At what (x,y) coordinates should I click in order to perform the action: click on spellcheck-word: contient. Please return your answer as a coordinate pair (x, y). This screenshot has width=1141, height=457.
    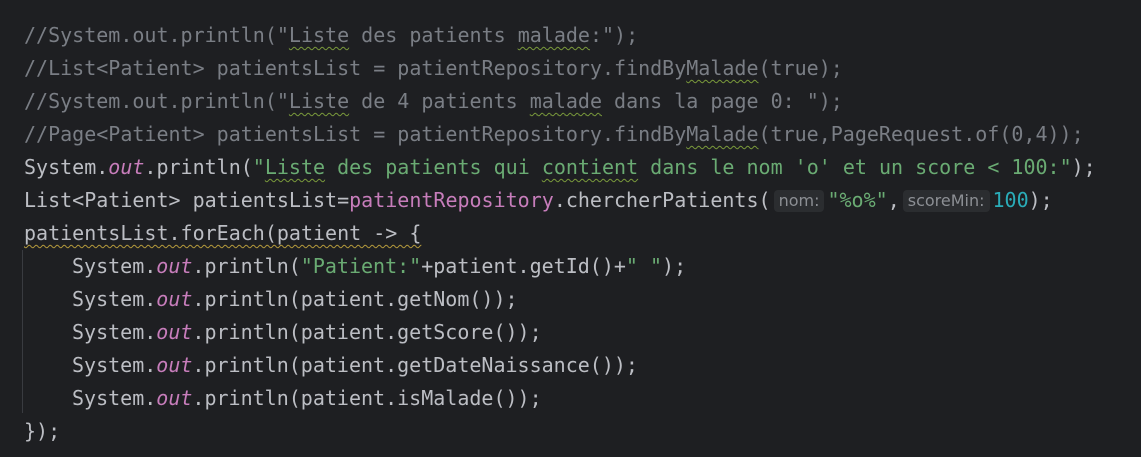
    Looking at the image, I should click on (590, 167).